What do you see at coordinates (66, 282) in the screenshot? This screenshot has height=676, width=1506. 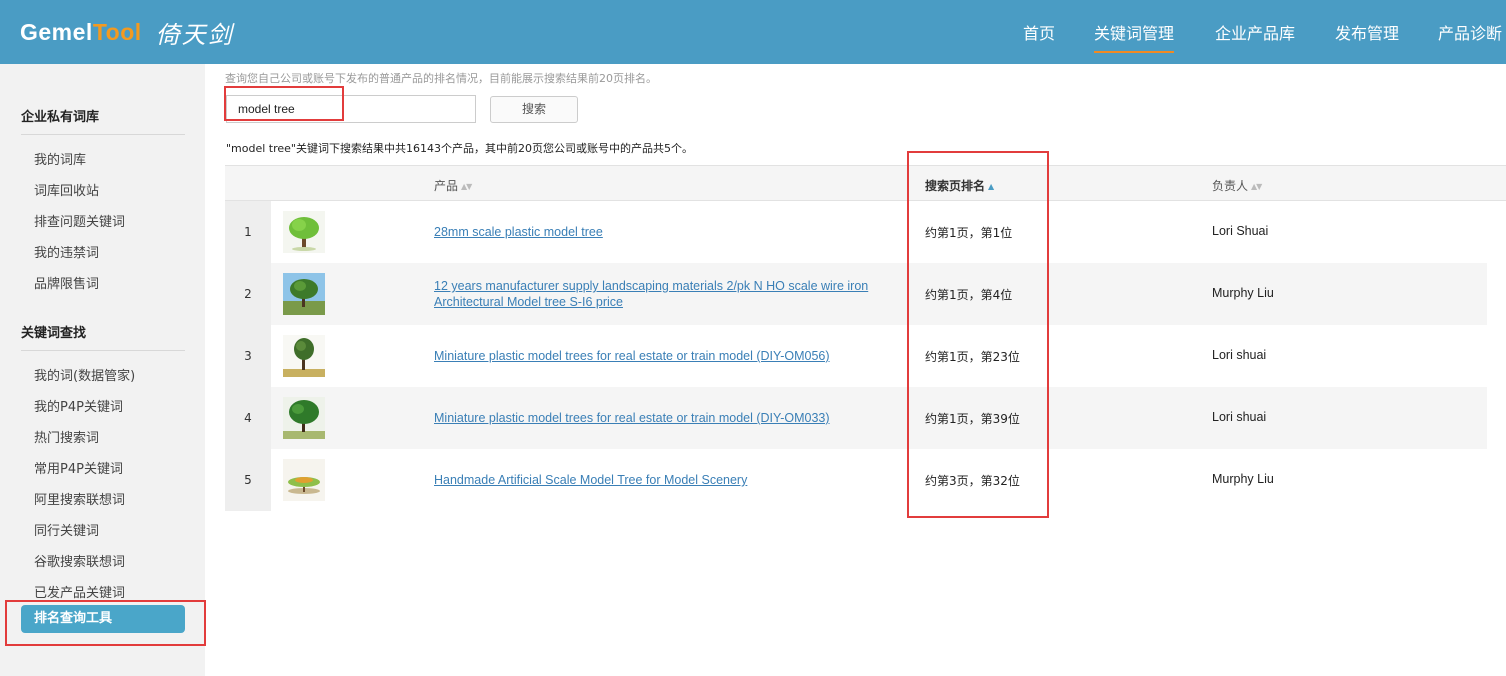 I see `sidebar-item-brand-restricted: 品牌限售词` at bounding box center [66, 282].